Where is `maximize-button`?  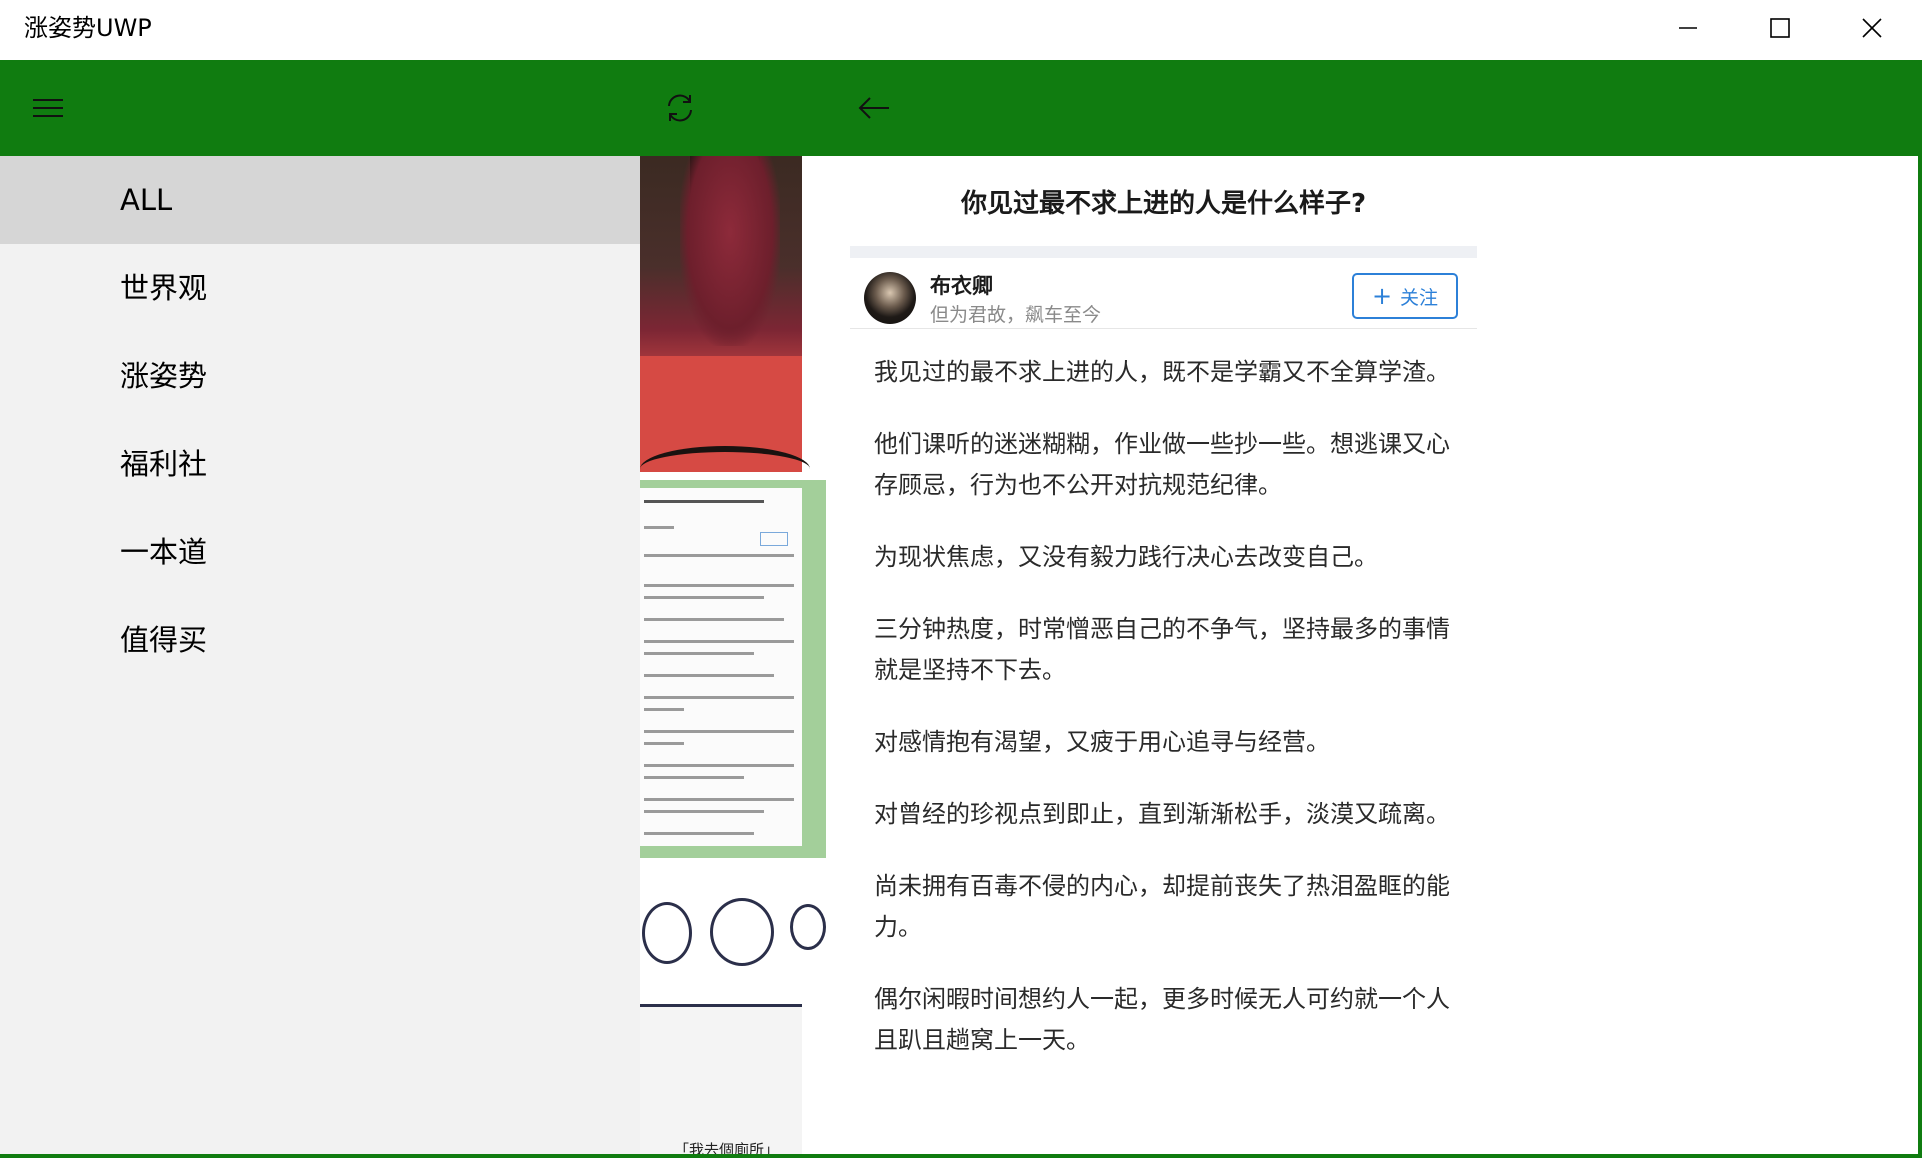
maximize-button is located at coordinates (1780, 28).